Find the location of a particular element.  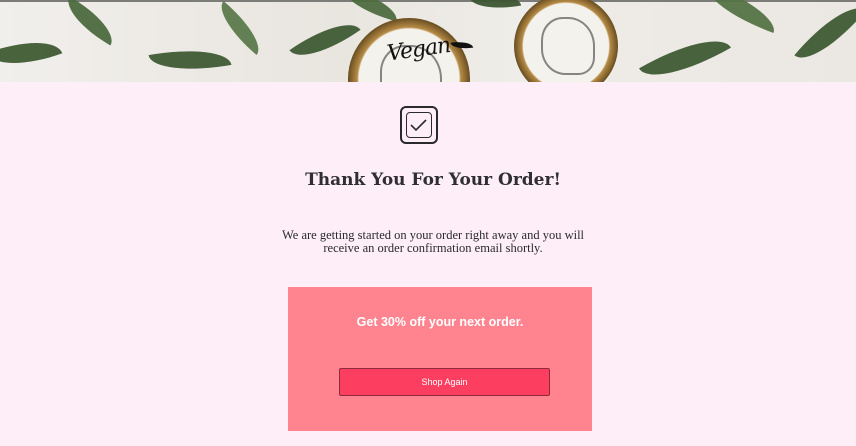

logo-sprig-icon is located at coordinates (462, 45).